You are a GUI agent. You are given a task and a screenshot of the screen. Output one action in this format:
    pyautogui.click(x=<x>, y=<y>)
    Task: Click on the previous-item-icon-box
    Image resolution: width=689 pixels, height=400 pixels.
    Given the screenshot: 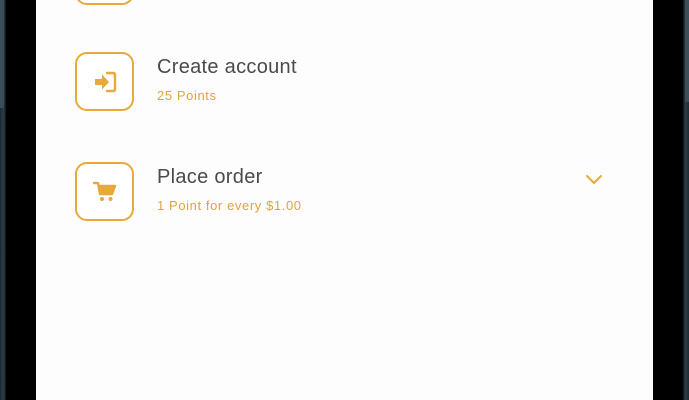 What is the action you would take?
    pyautogui.click(x=104, y=2)
    